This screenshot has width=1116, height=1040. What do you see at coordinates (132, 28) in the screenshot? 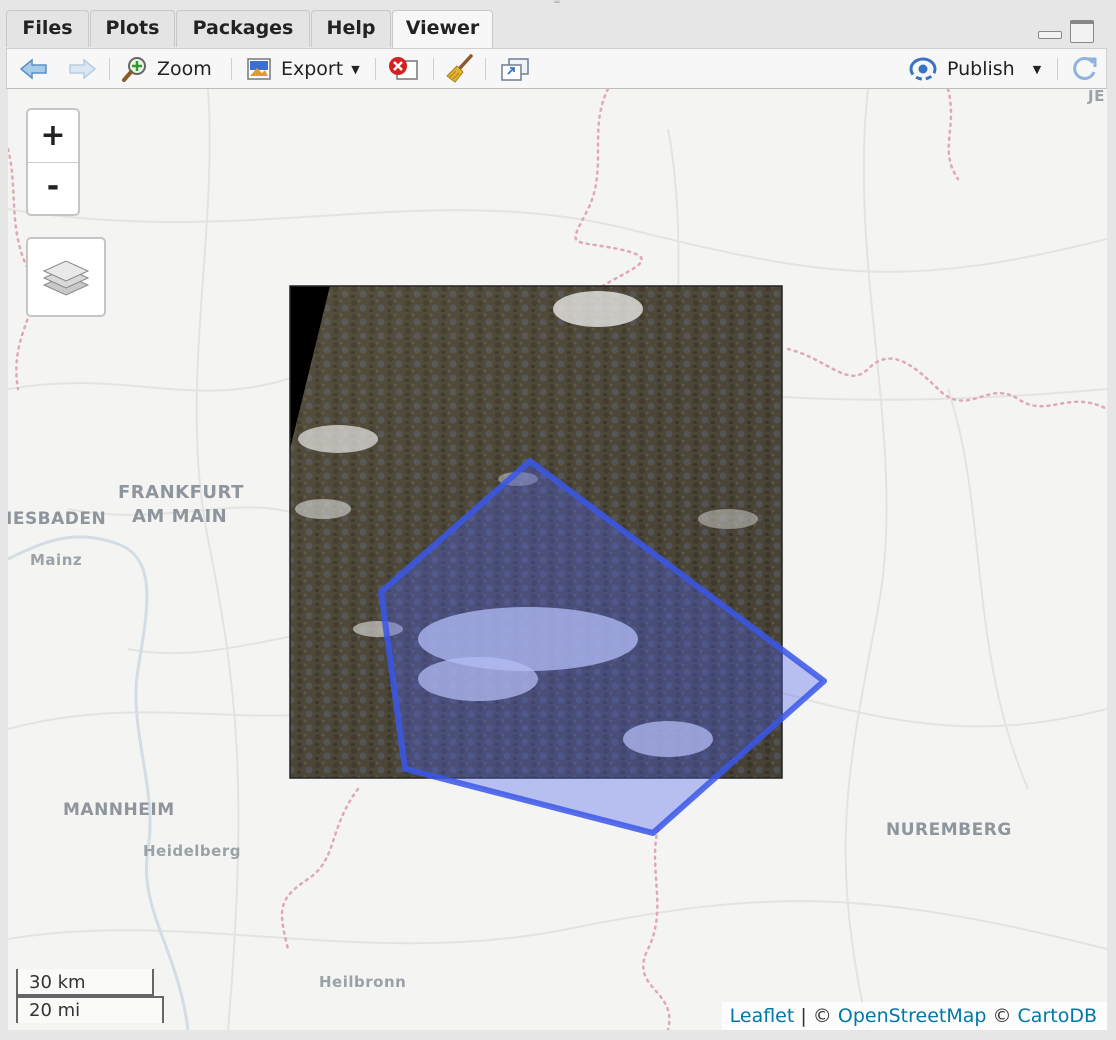
I see `tab-plots: Plots` at bounding box center [132, 28].